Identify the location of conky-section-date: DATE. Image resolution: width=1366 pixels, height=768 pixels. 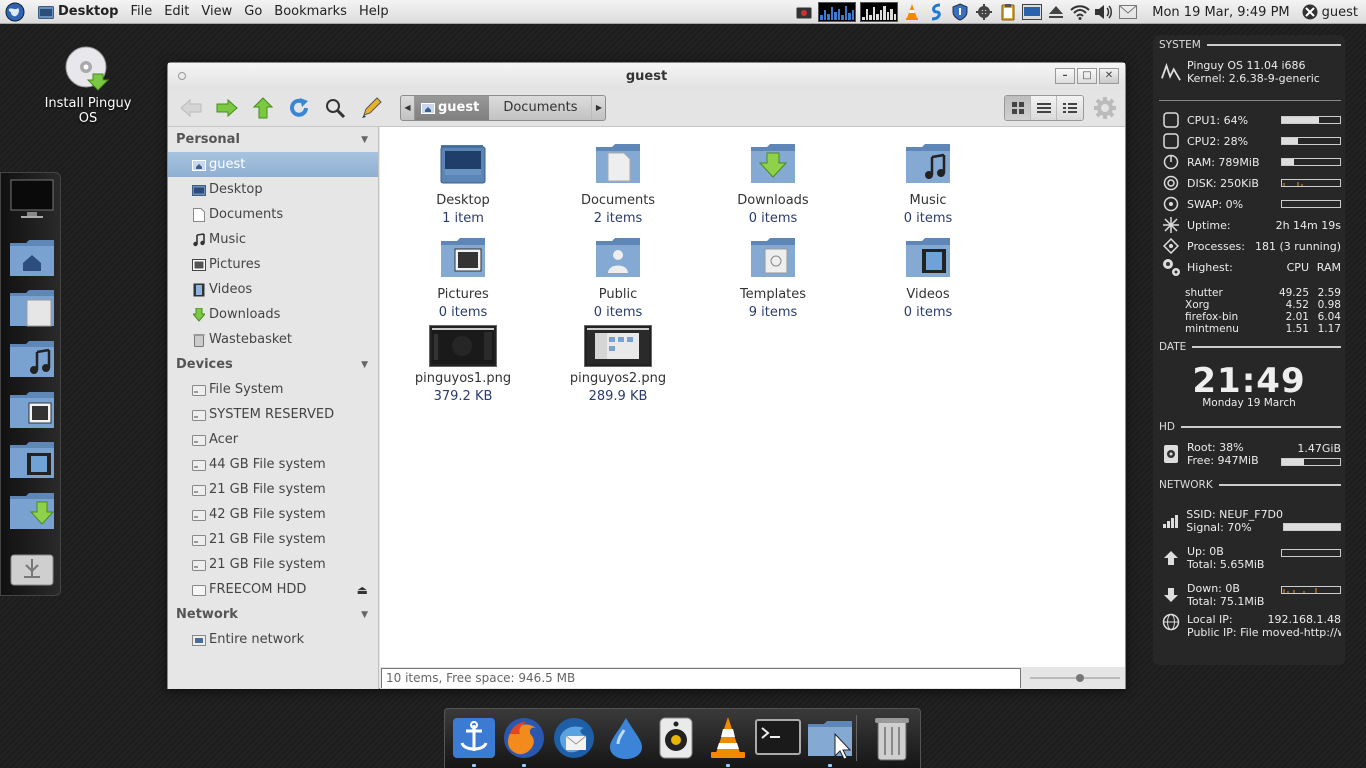
(1250, 347).